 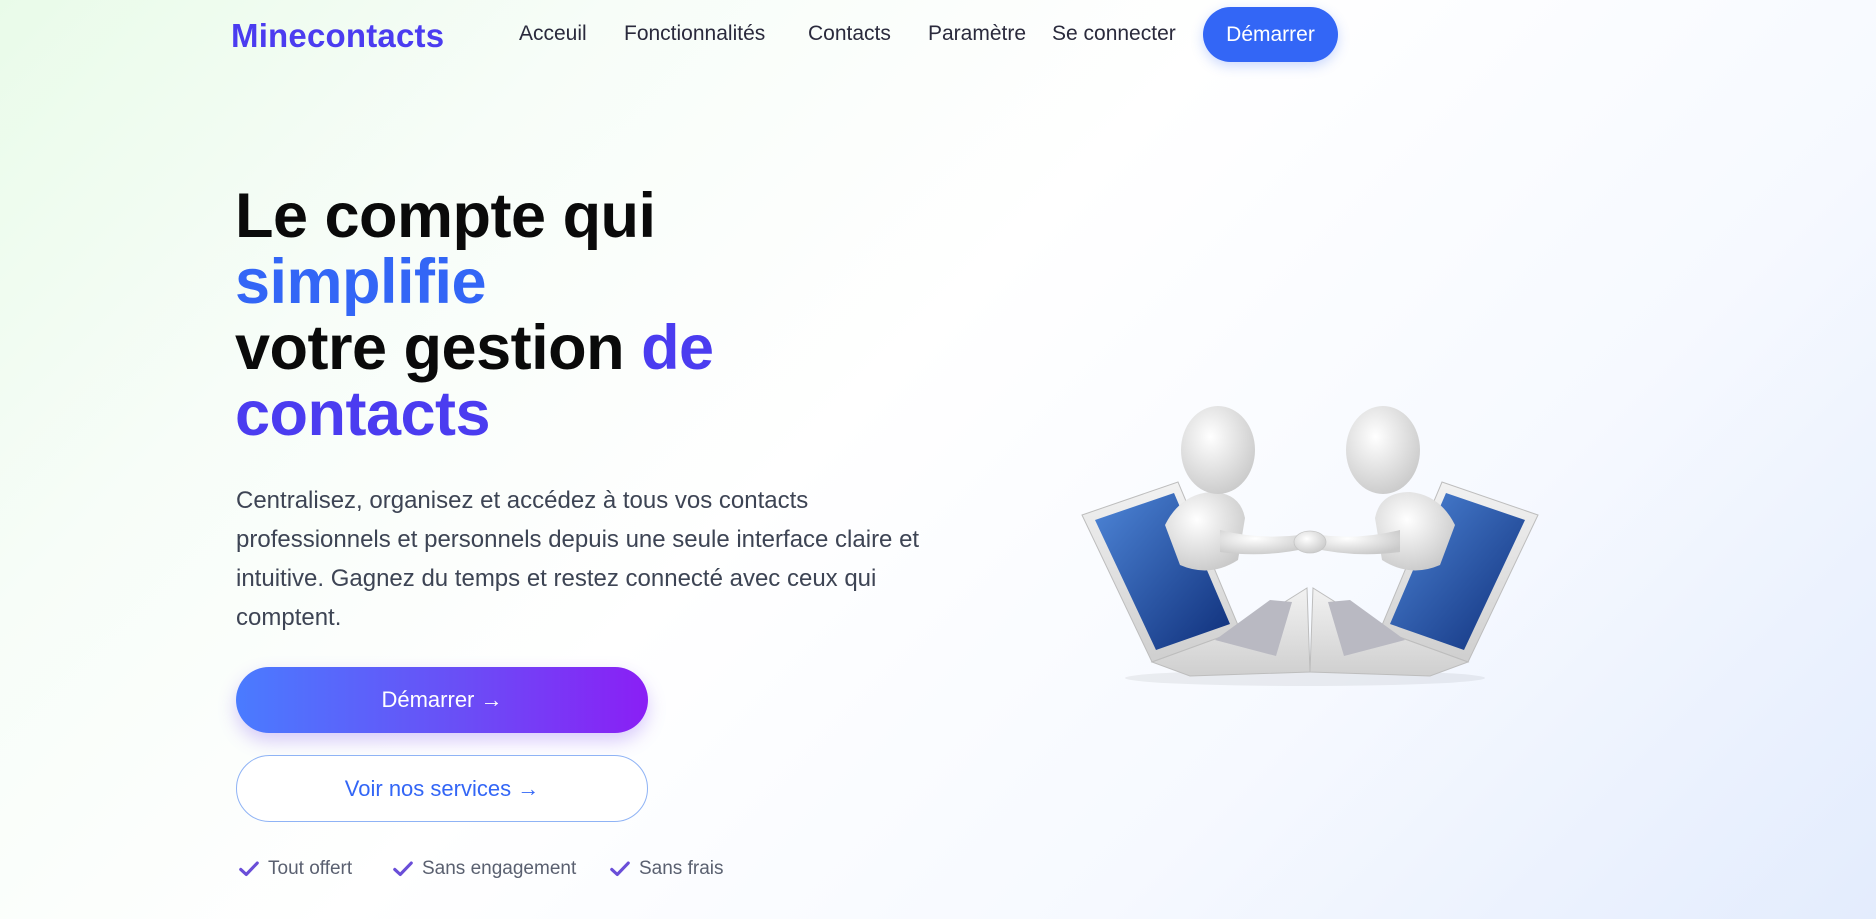 What do you see at coordinates (849, 34) in the screenshot?
I see `nav-item-contacts: Contacts` at bounding box center [849, 34].